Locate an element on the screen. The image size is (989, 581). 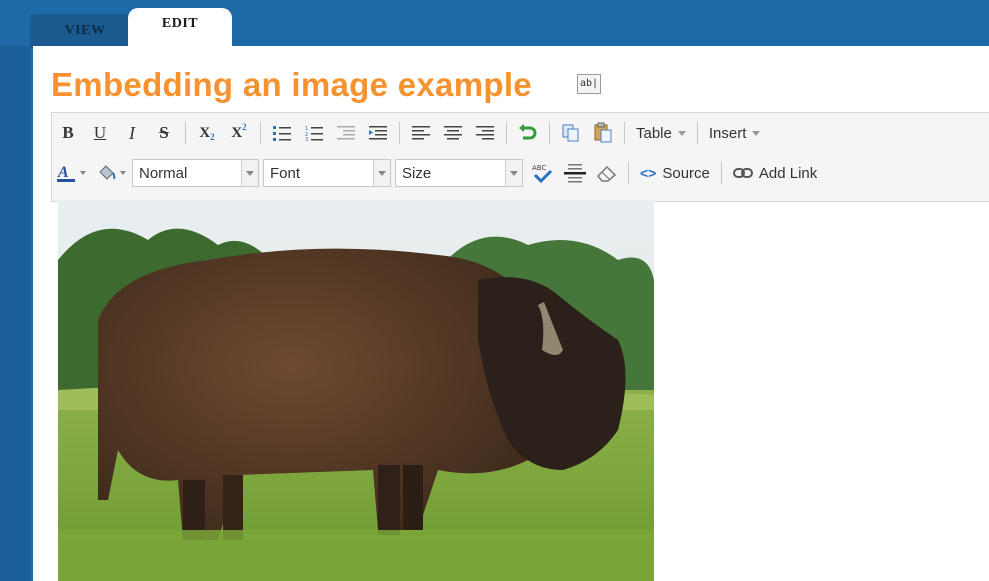
link-icon is located at coordinates (742, 173).